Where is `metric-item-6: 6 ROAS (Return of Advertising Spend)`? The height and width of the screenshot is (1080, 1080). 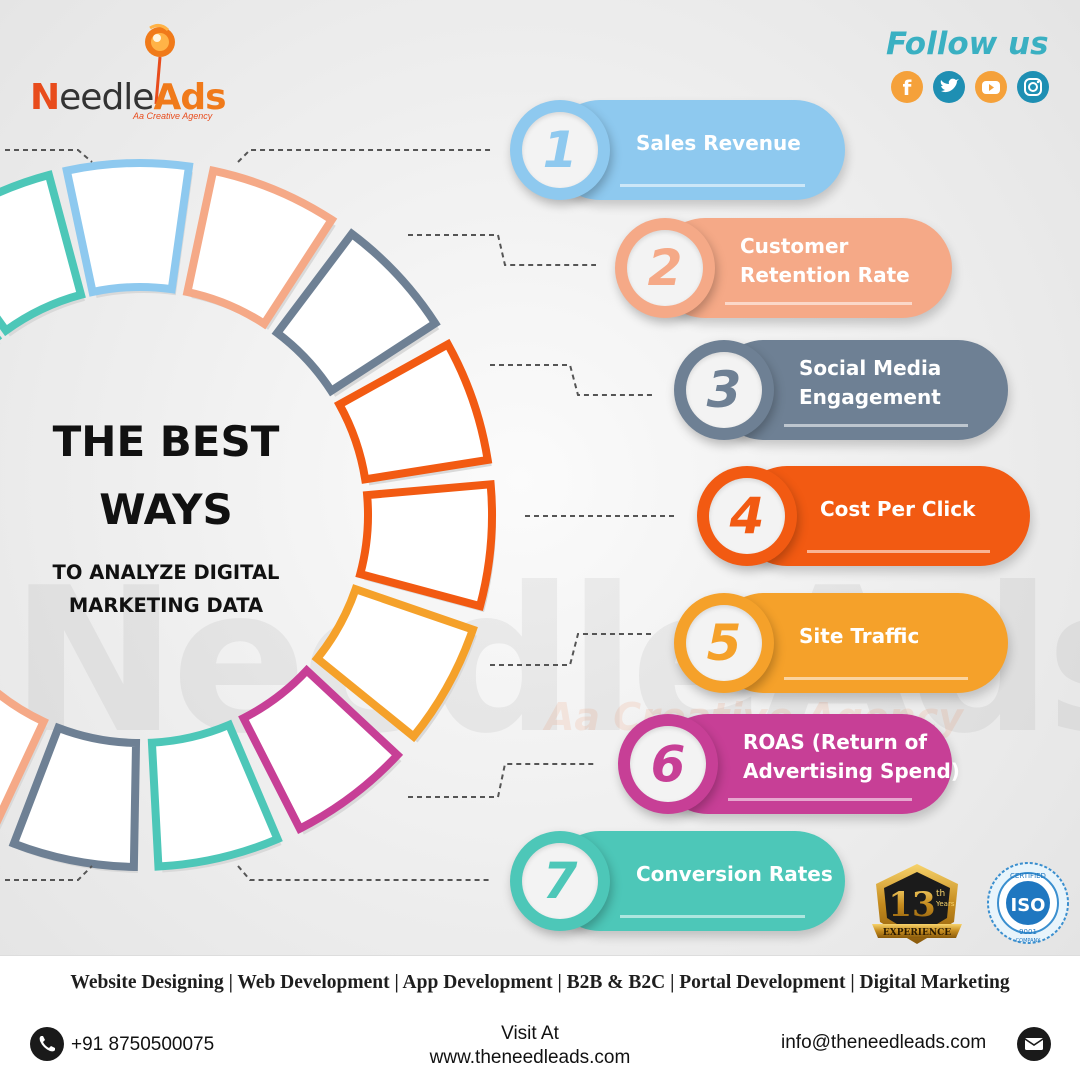 metric-item-6: 6 ROAS (Return of Advertising Spend) is located at coordinates (789, 764).